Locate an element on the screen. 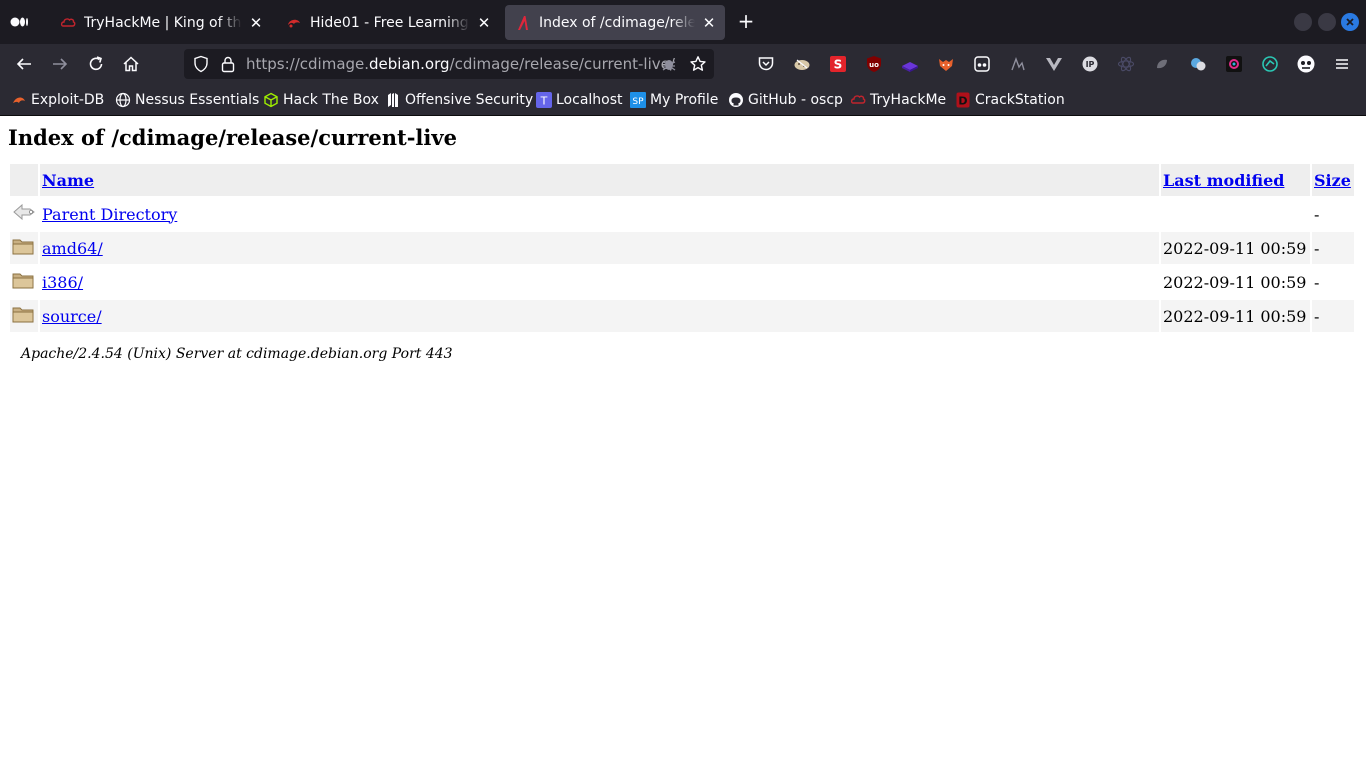 The height and width of the screenshot is (768, 1366). account-avatar-icon is located at coordinates (1306, 64).